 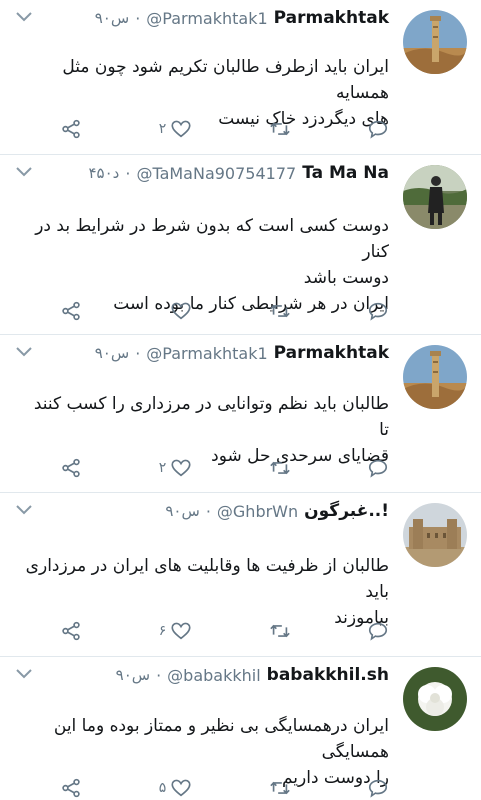 I want to click on display-name: Ta Ma Na, so click(x=345, y=173).